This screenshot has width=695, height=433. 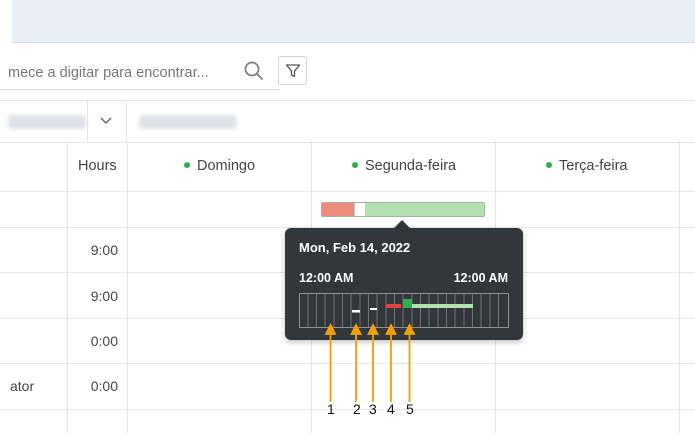 What do you see at coordinates (407, 303) in the screenshot?
I see `active-green-block` at bounding box center [407, 303].